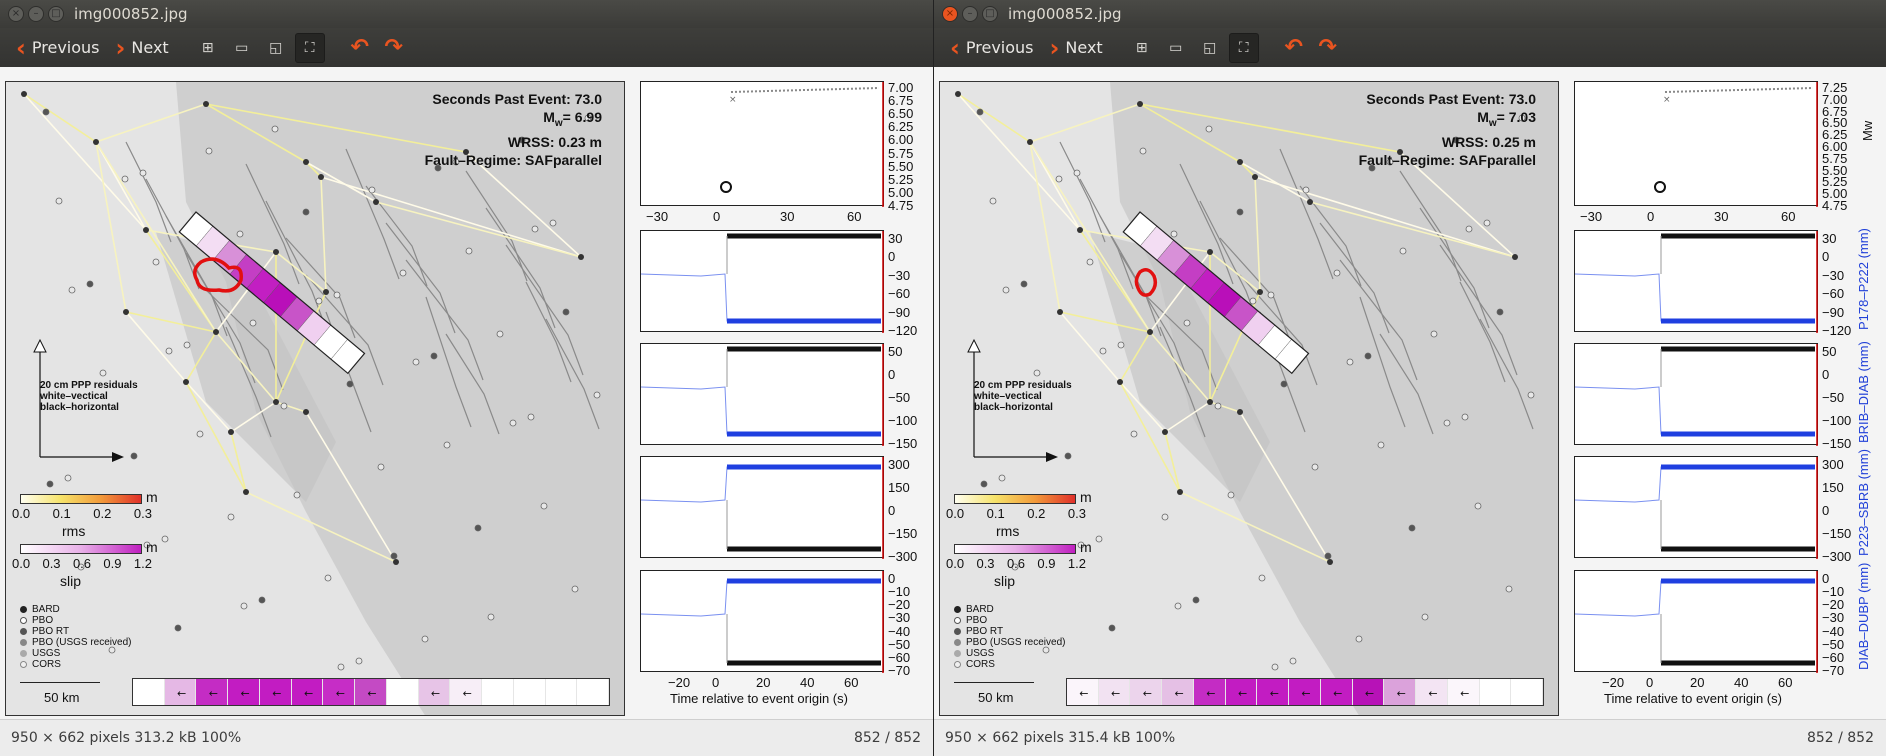 This screenshot has width=1886, height=756. I want to click on mw-prefix: M, so click(1483, 117).